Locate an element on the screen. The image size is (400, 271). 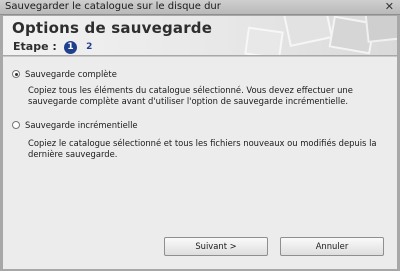
step-2-number: 2 is located at coordinates (89, 47).